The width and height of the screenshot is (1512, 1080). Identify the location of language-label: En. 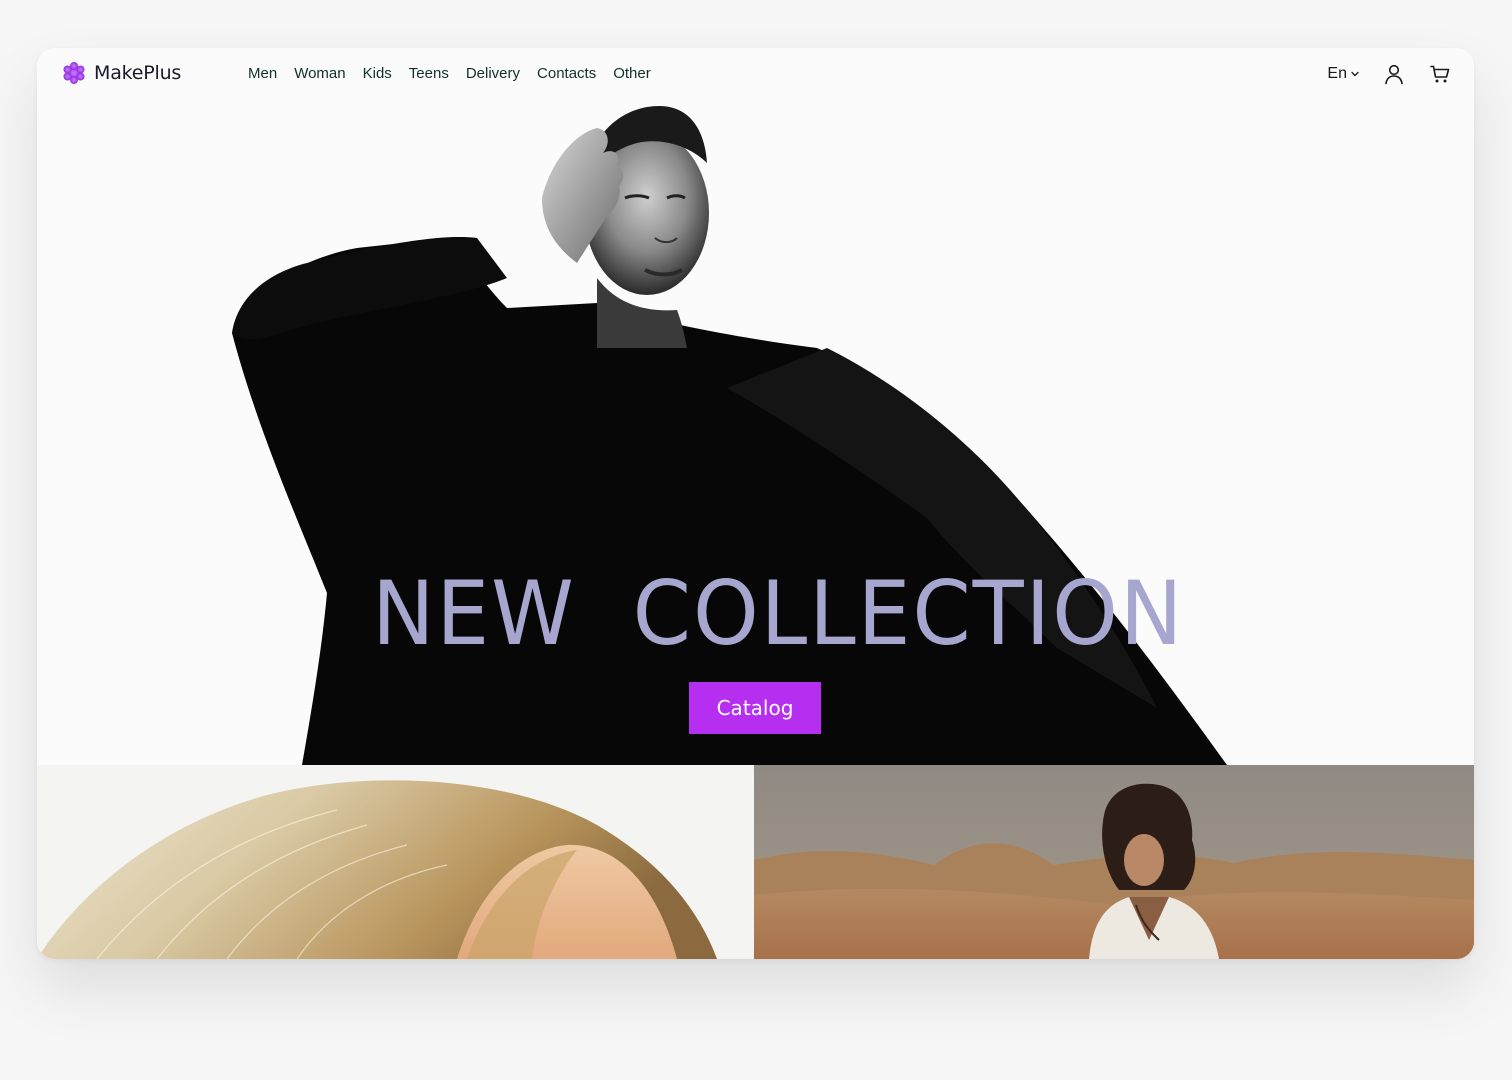
(1337, 73).